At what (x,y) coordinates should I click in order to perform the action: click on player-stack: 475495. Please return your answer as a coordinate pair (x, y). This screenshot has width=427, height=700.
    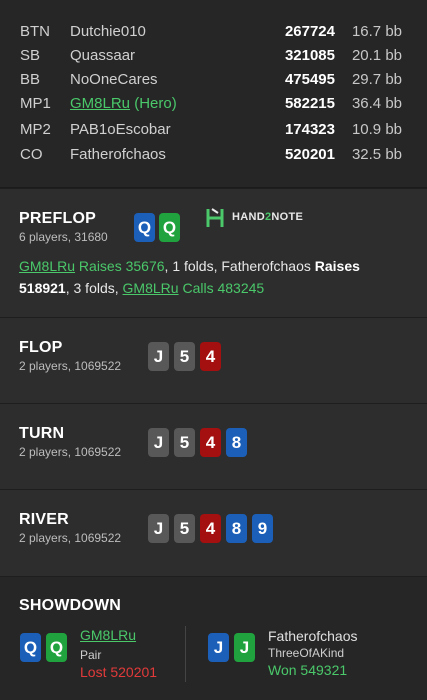
    Looking at the image, I should click on (309, 79).